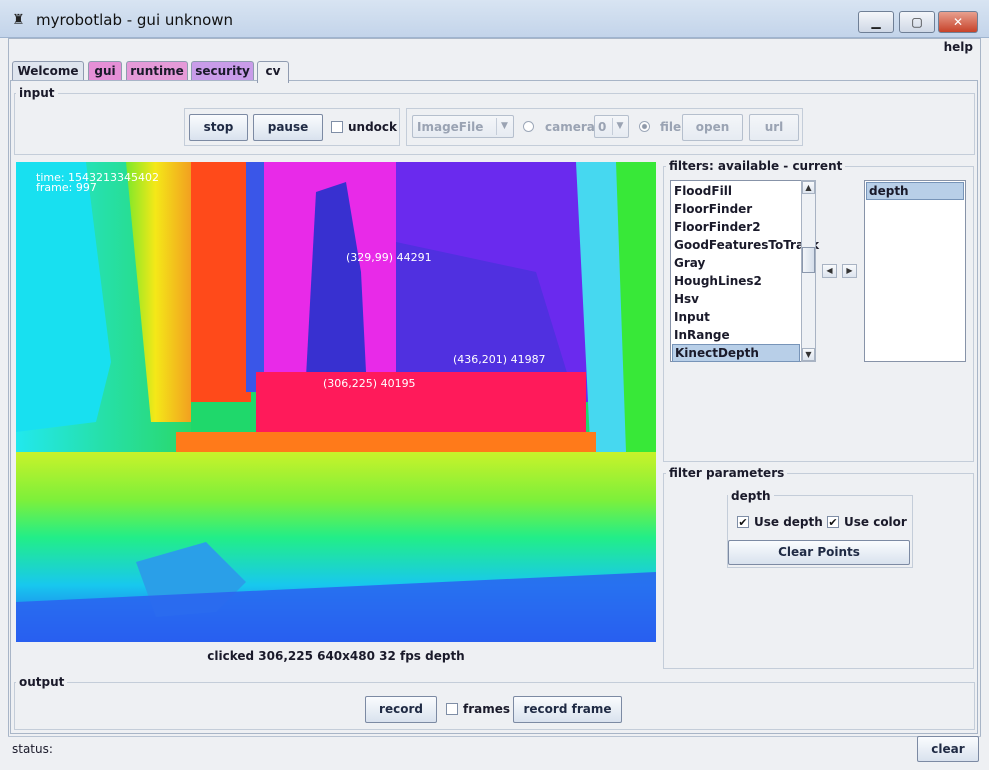 This screenshot has width=989, height=770. I want to click on scroll-up-icon: ▲, so click(808, 187).